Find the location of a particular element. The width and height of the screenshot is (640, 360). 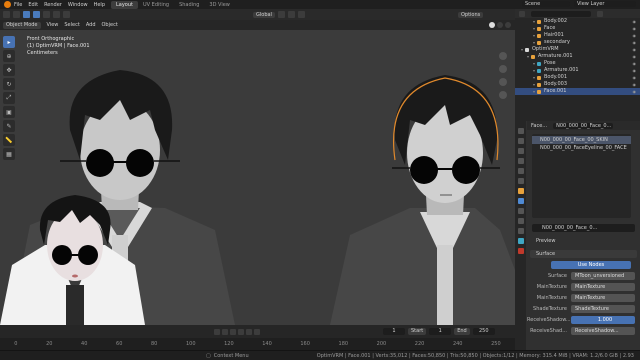

start-frame-field: 1 is located at coordinates (440, 331).